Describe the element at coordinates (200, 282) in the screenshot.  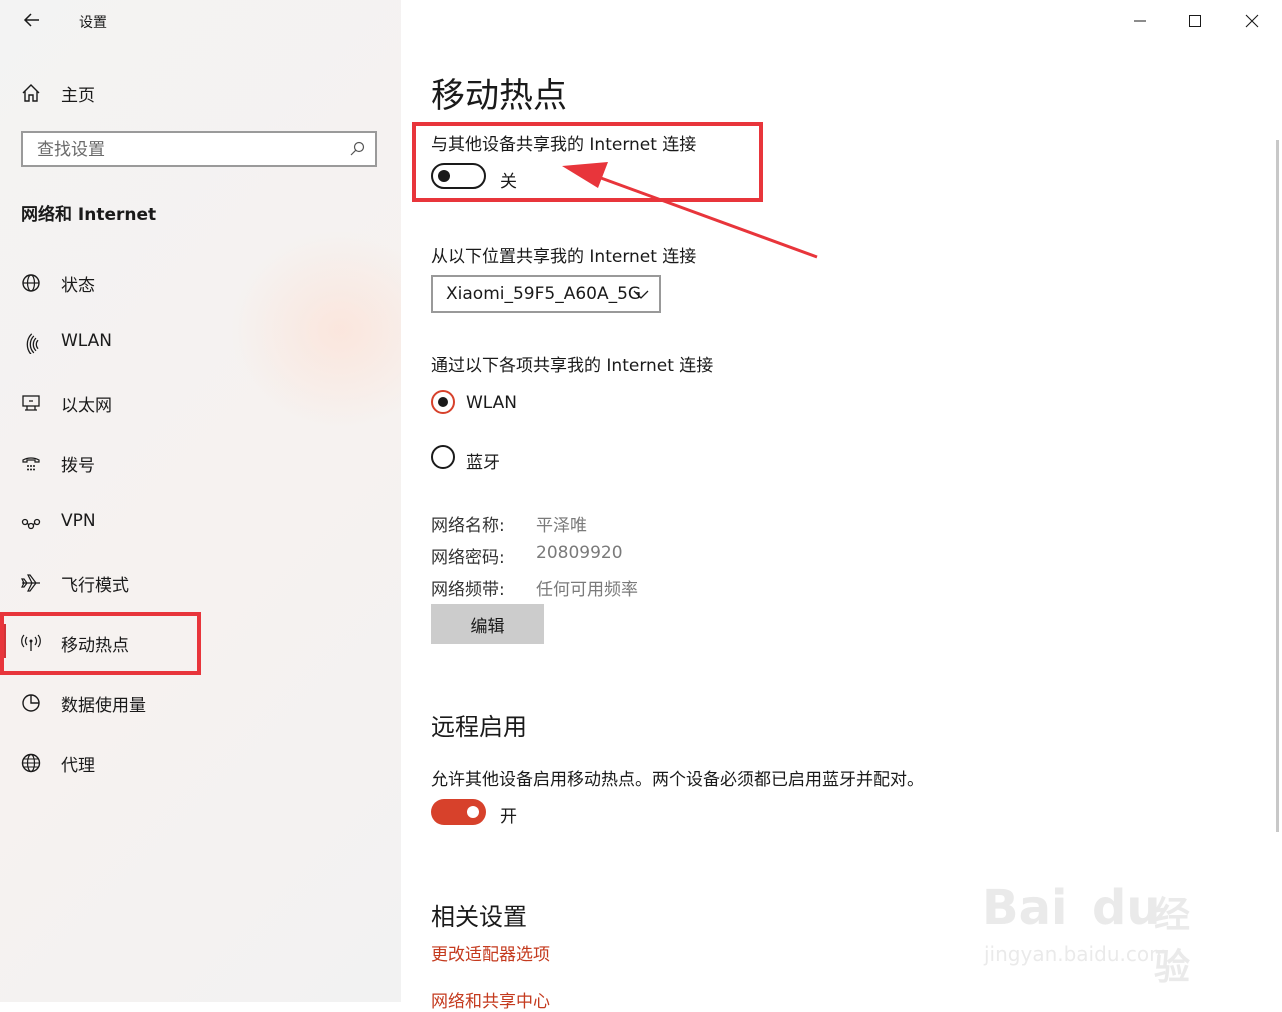
I see `sidebar-item-status: 状态` at that location.